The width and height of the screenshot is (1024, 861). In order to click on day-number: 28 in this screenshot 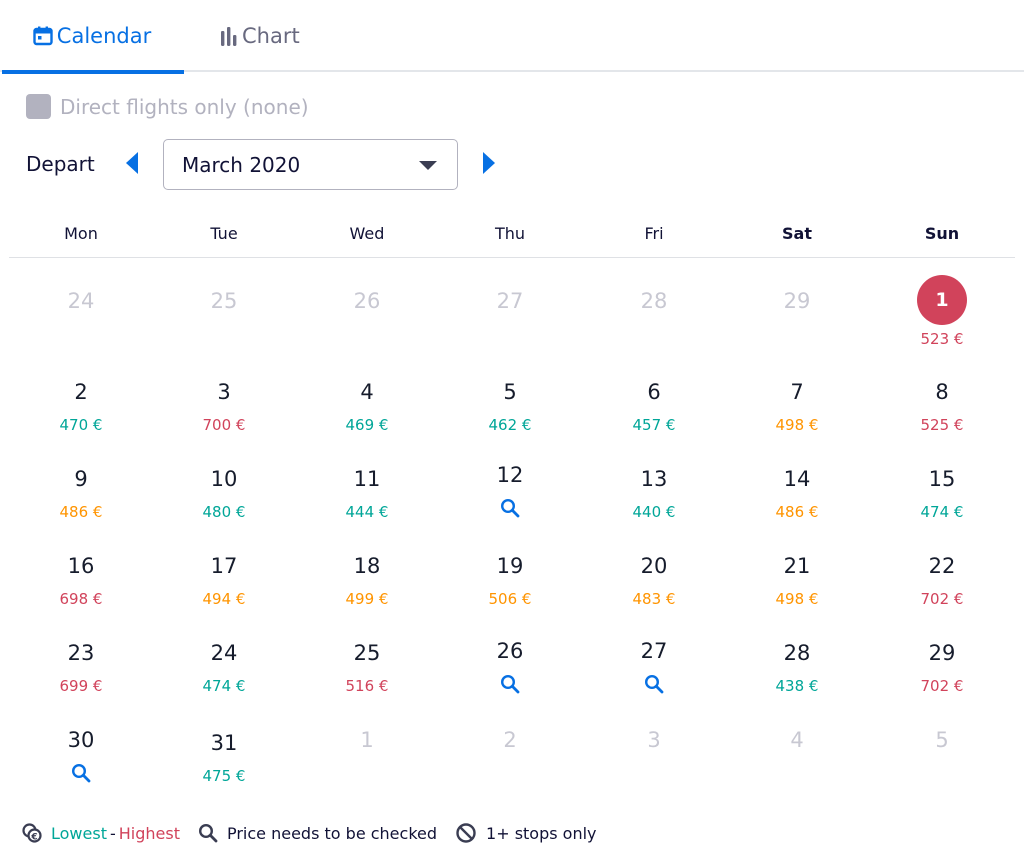, I will do `click(797, 653)`.